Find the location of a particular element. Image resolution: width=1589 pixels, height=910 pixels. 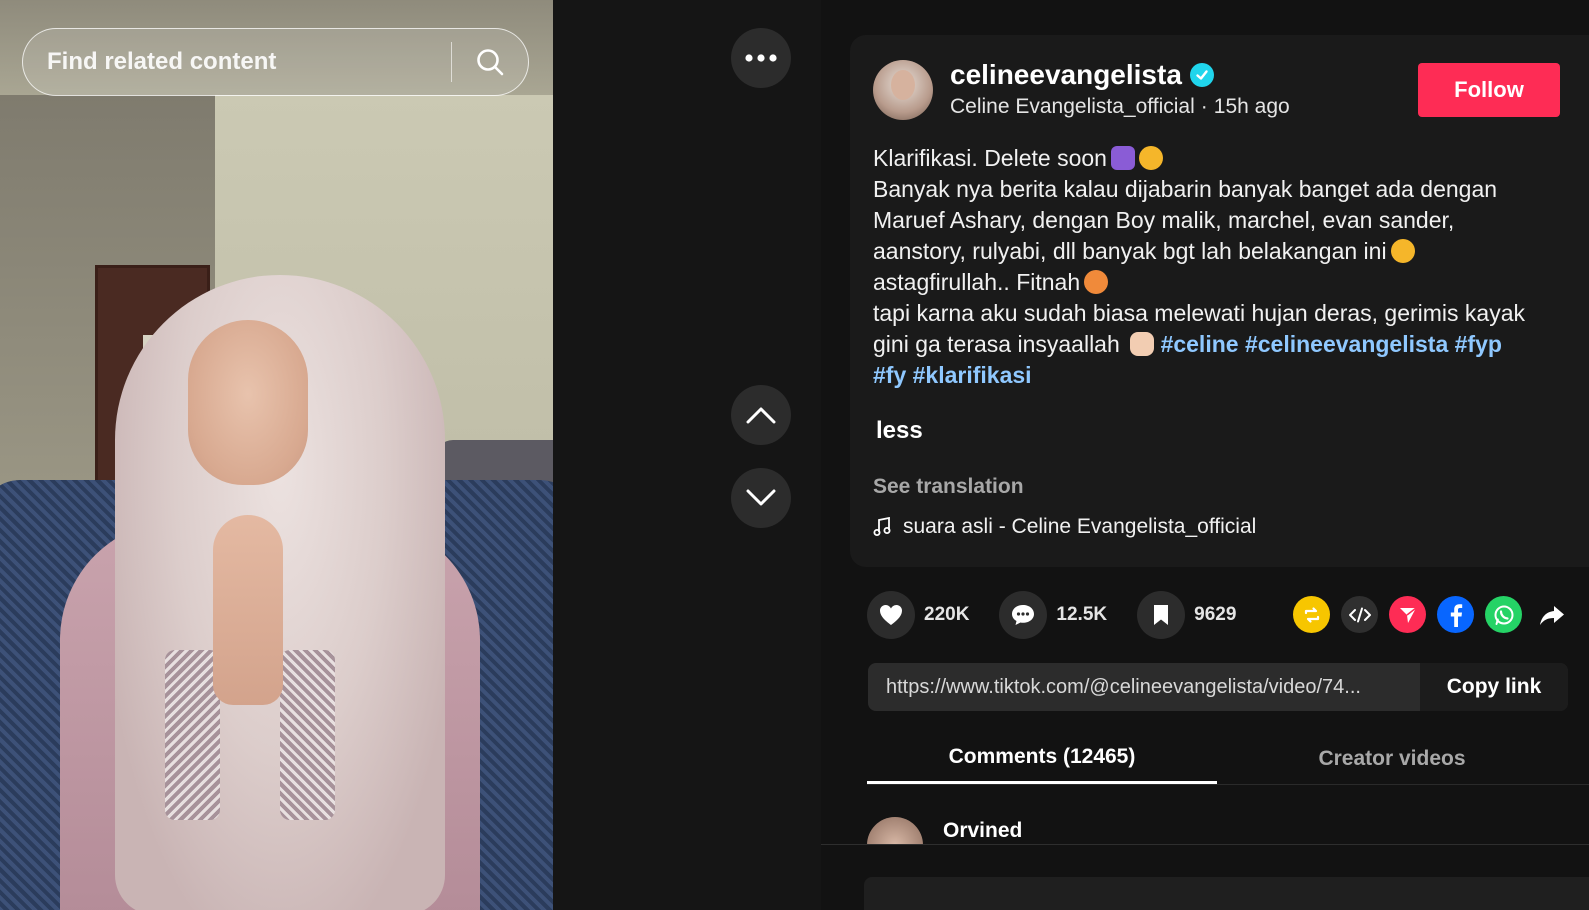

comment-count: 12.5K is located at coordinates (1082, 614).